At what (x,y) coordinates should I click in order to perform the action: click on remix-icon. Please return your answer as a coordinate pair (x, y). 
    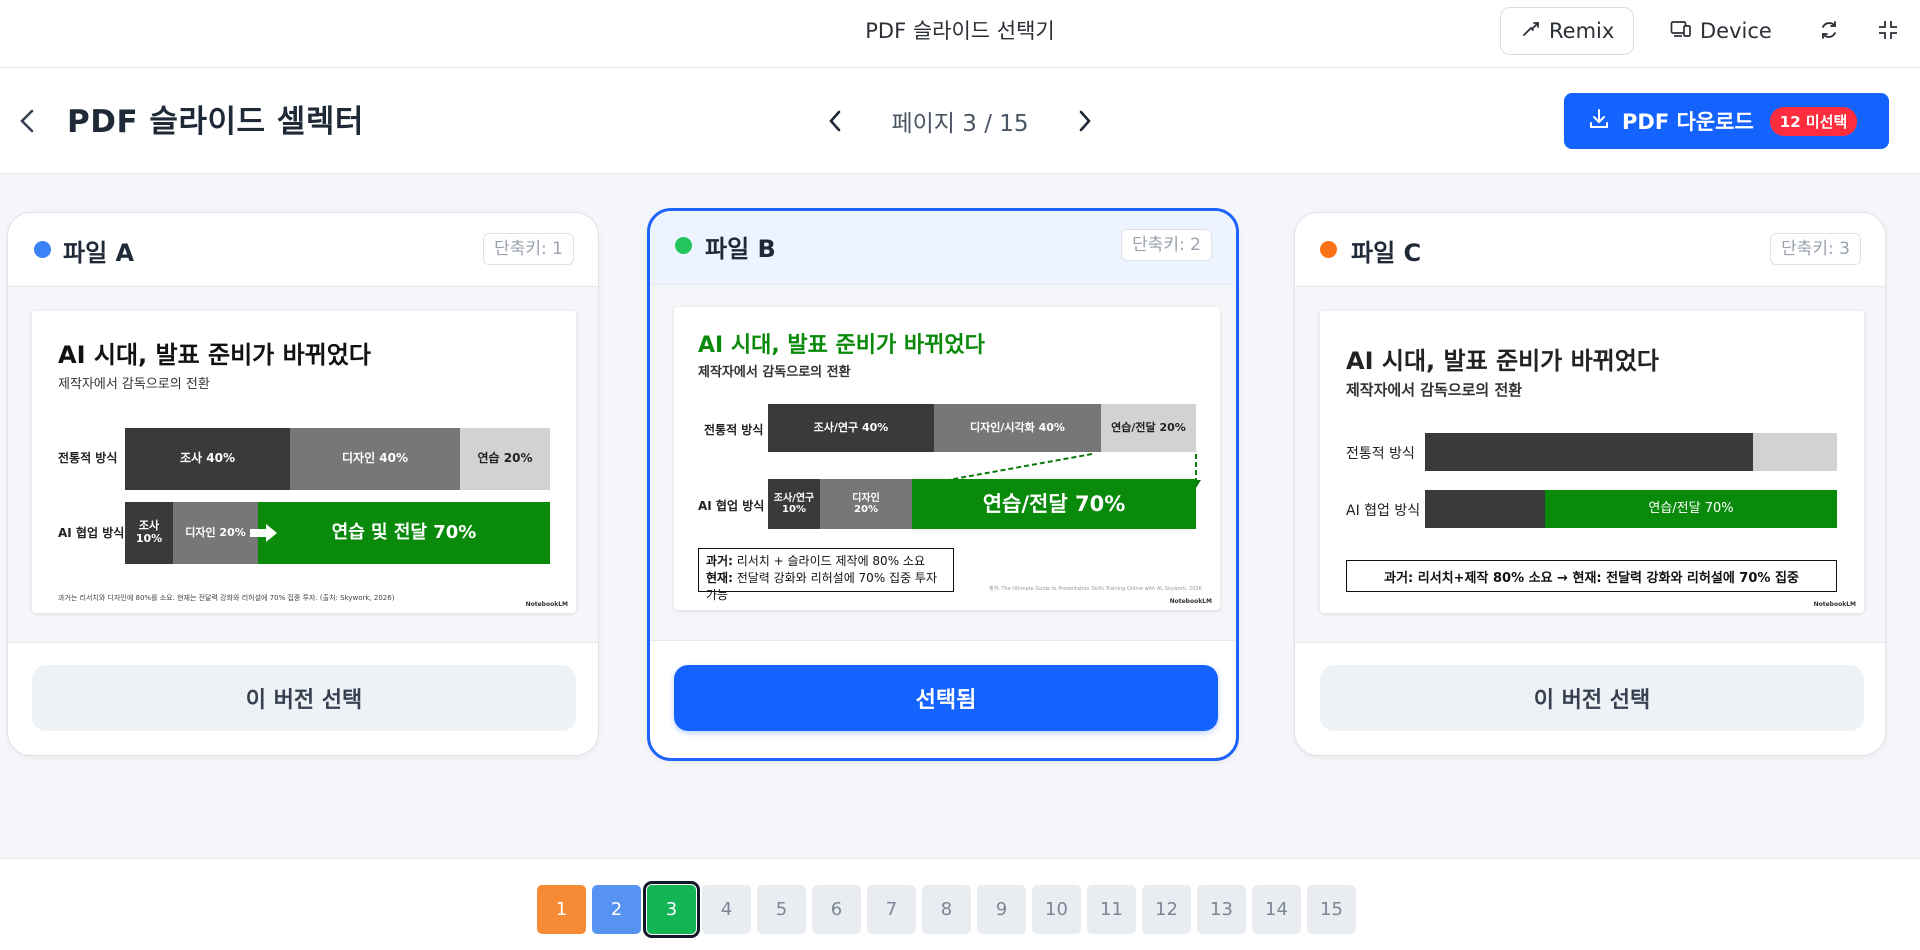
    Looking at the image, I should click on (1531, 31).